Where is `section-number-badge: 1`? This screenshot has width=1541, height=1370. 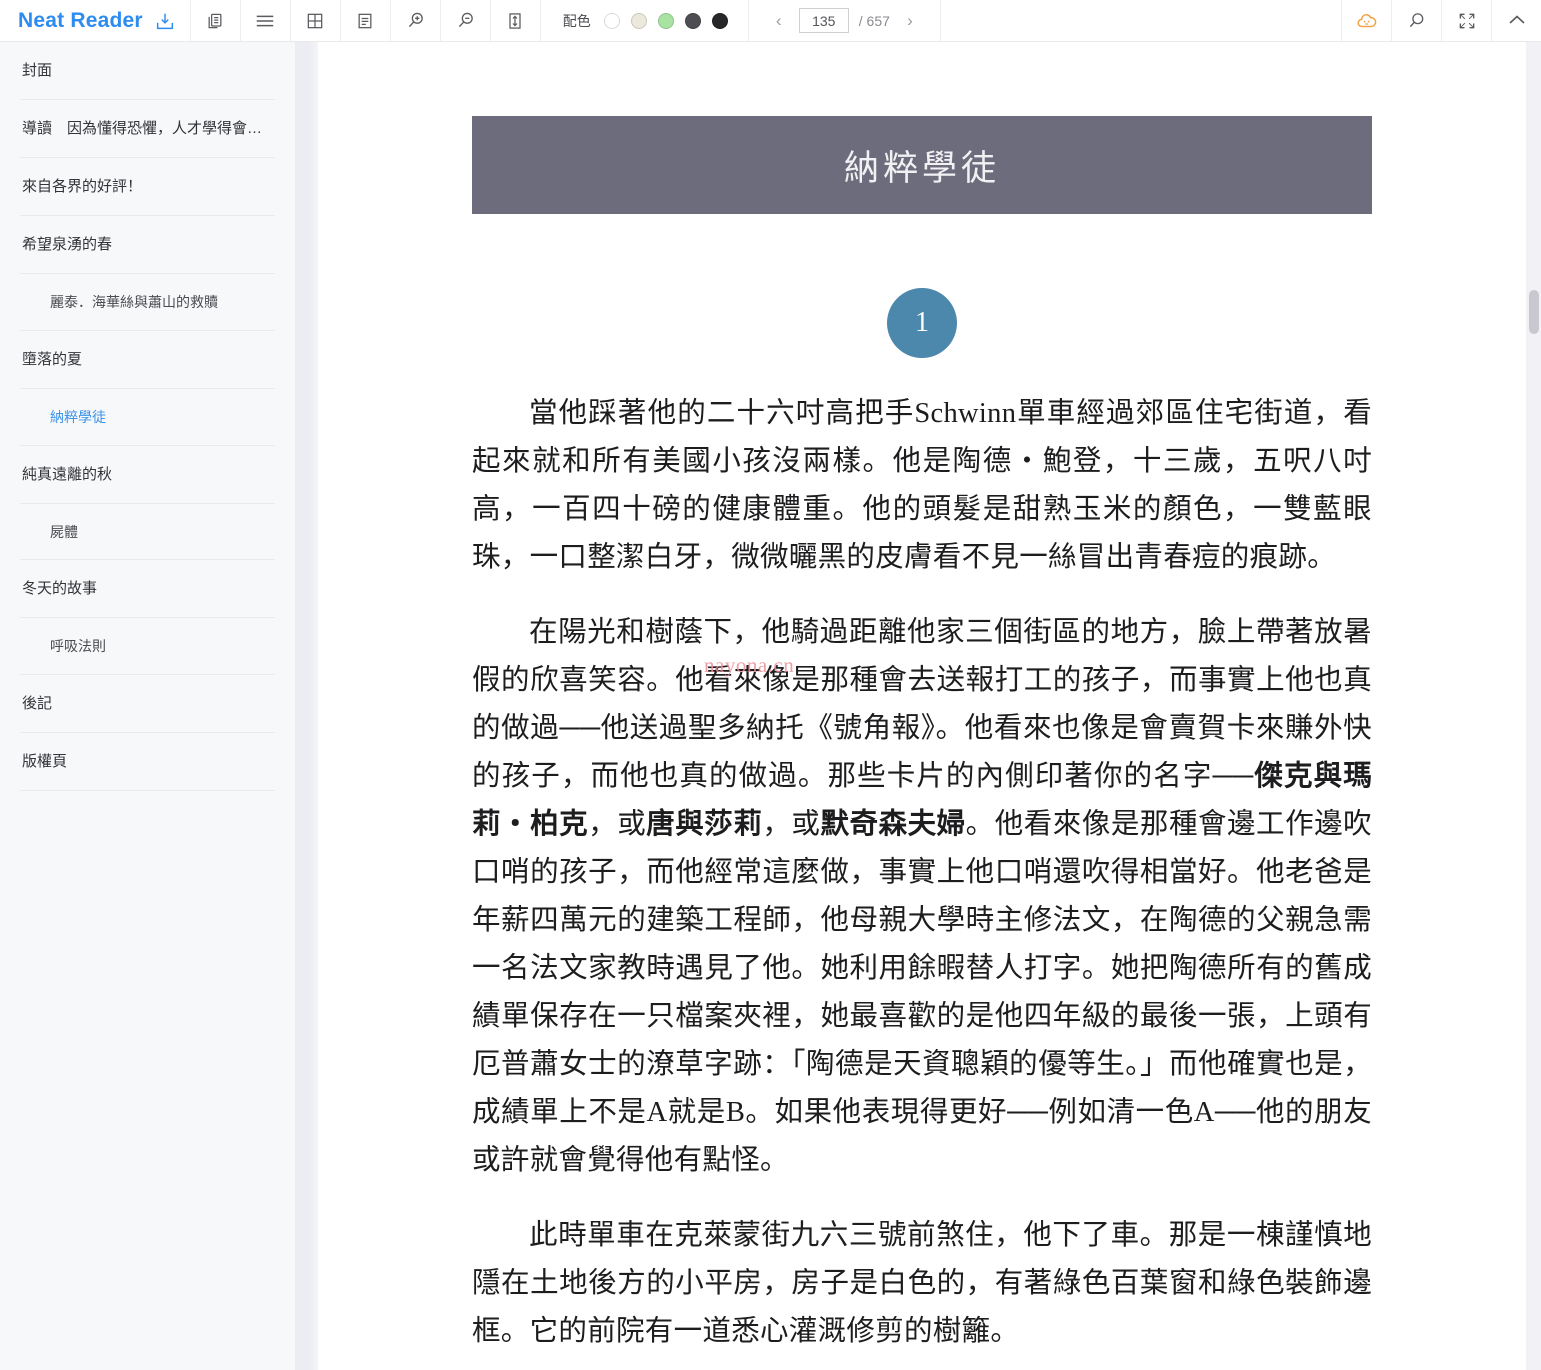
section-number-badge: 1 is located at coordinates (922, 323).